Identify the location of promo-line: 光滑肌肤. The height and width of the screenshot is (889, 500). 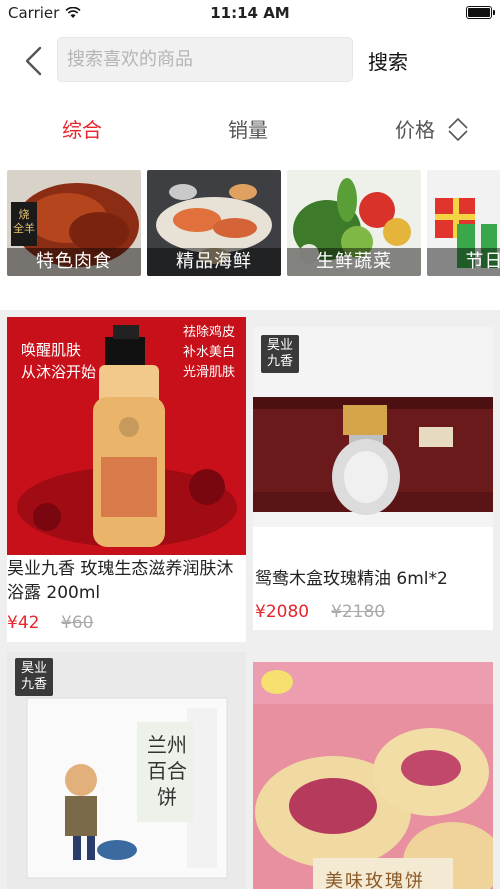
(209, 372).